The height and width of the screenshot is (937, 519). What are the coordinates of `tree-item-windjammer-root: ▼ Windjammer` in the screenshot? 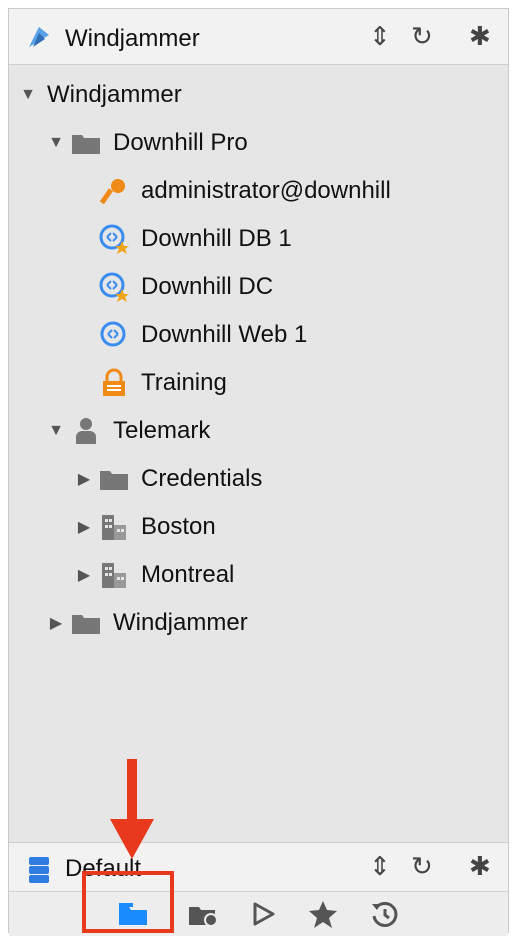 It's located at (100, 95).